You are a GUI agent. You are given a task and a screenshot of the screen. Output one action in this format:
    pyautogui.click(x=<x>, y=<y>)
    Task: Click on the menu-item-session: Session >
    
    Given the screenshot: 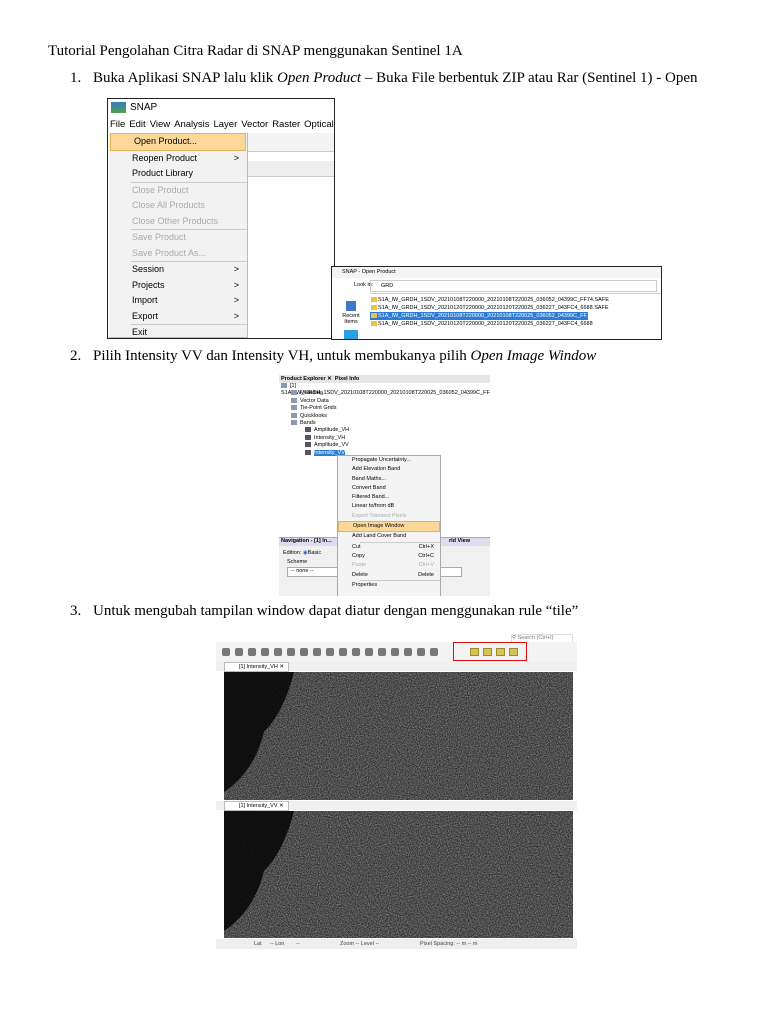 What is the action you would take?
    pyautogui.click(x=178, y=270)
    